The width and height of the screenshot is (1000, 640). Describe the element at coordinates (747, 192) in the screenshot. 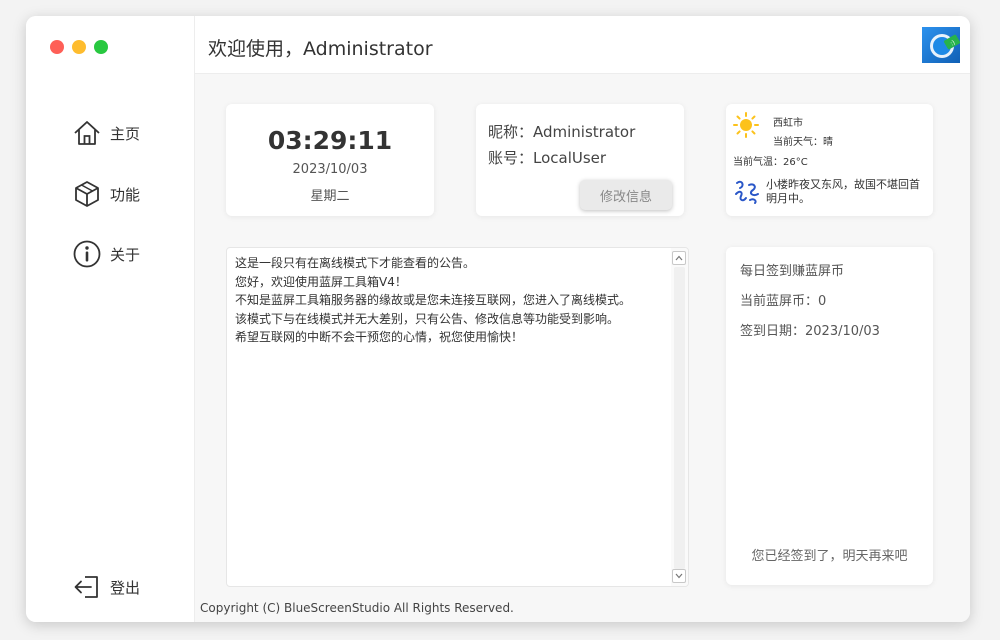

I see `wind-icon` at that location.